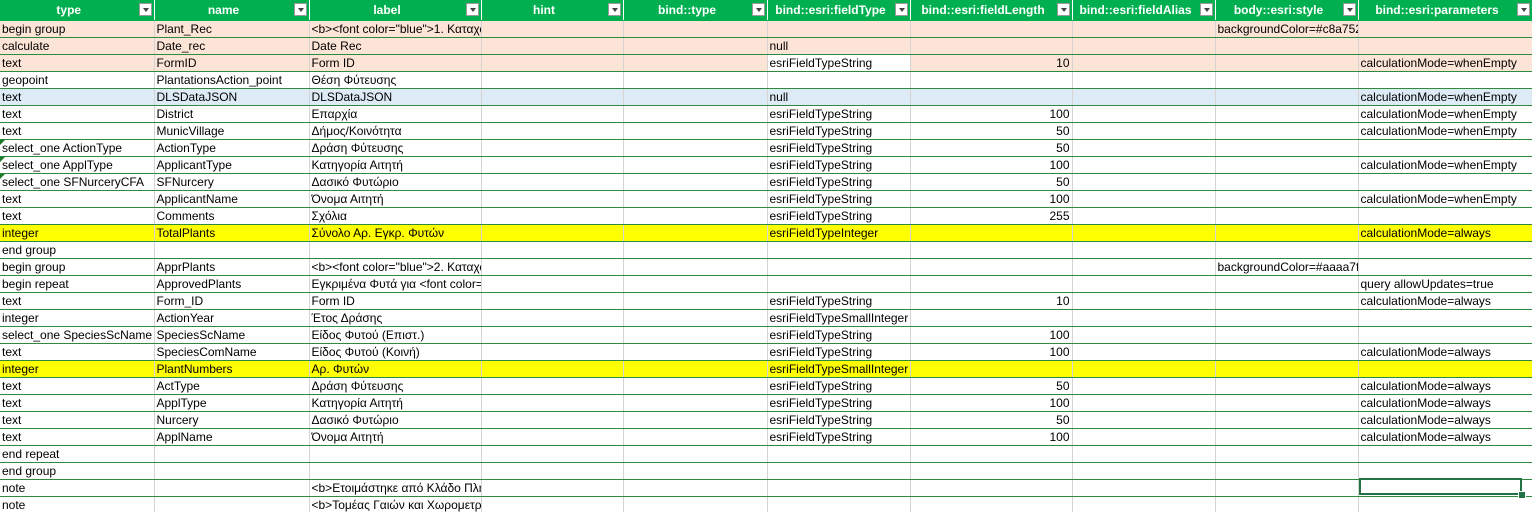 The width and height of the screenshot is (1532, 512). What do you see at coordinates (552, 10) in the screenshot?
I see `column-header: hint` at bounding box center [552, 10].